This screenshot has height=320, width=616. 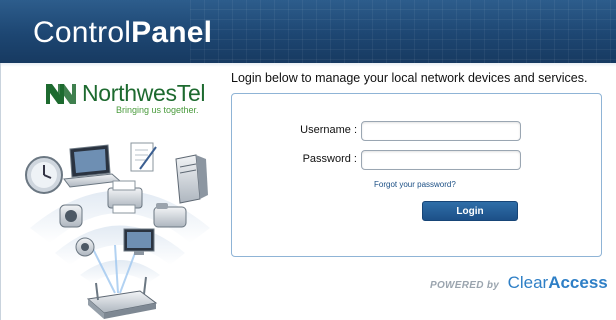 I want to click on powered-by-clearaccess: POWERED by ClearAccess, so click(x=519, y=283).